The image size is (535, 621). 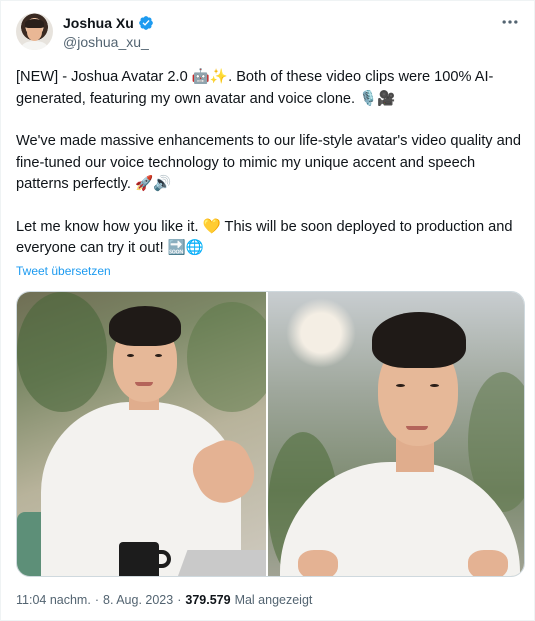 What do you see at coordinates (106, 42) in the screenshot?
I see `author-handle: @joshua_xu_` at bounding box center [106, 42].